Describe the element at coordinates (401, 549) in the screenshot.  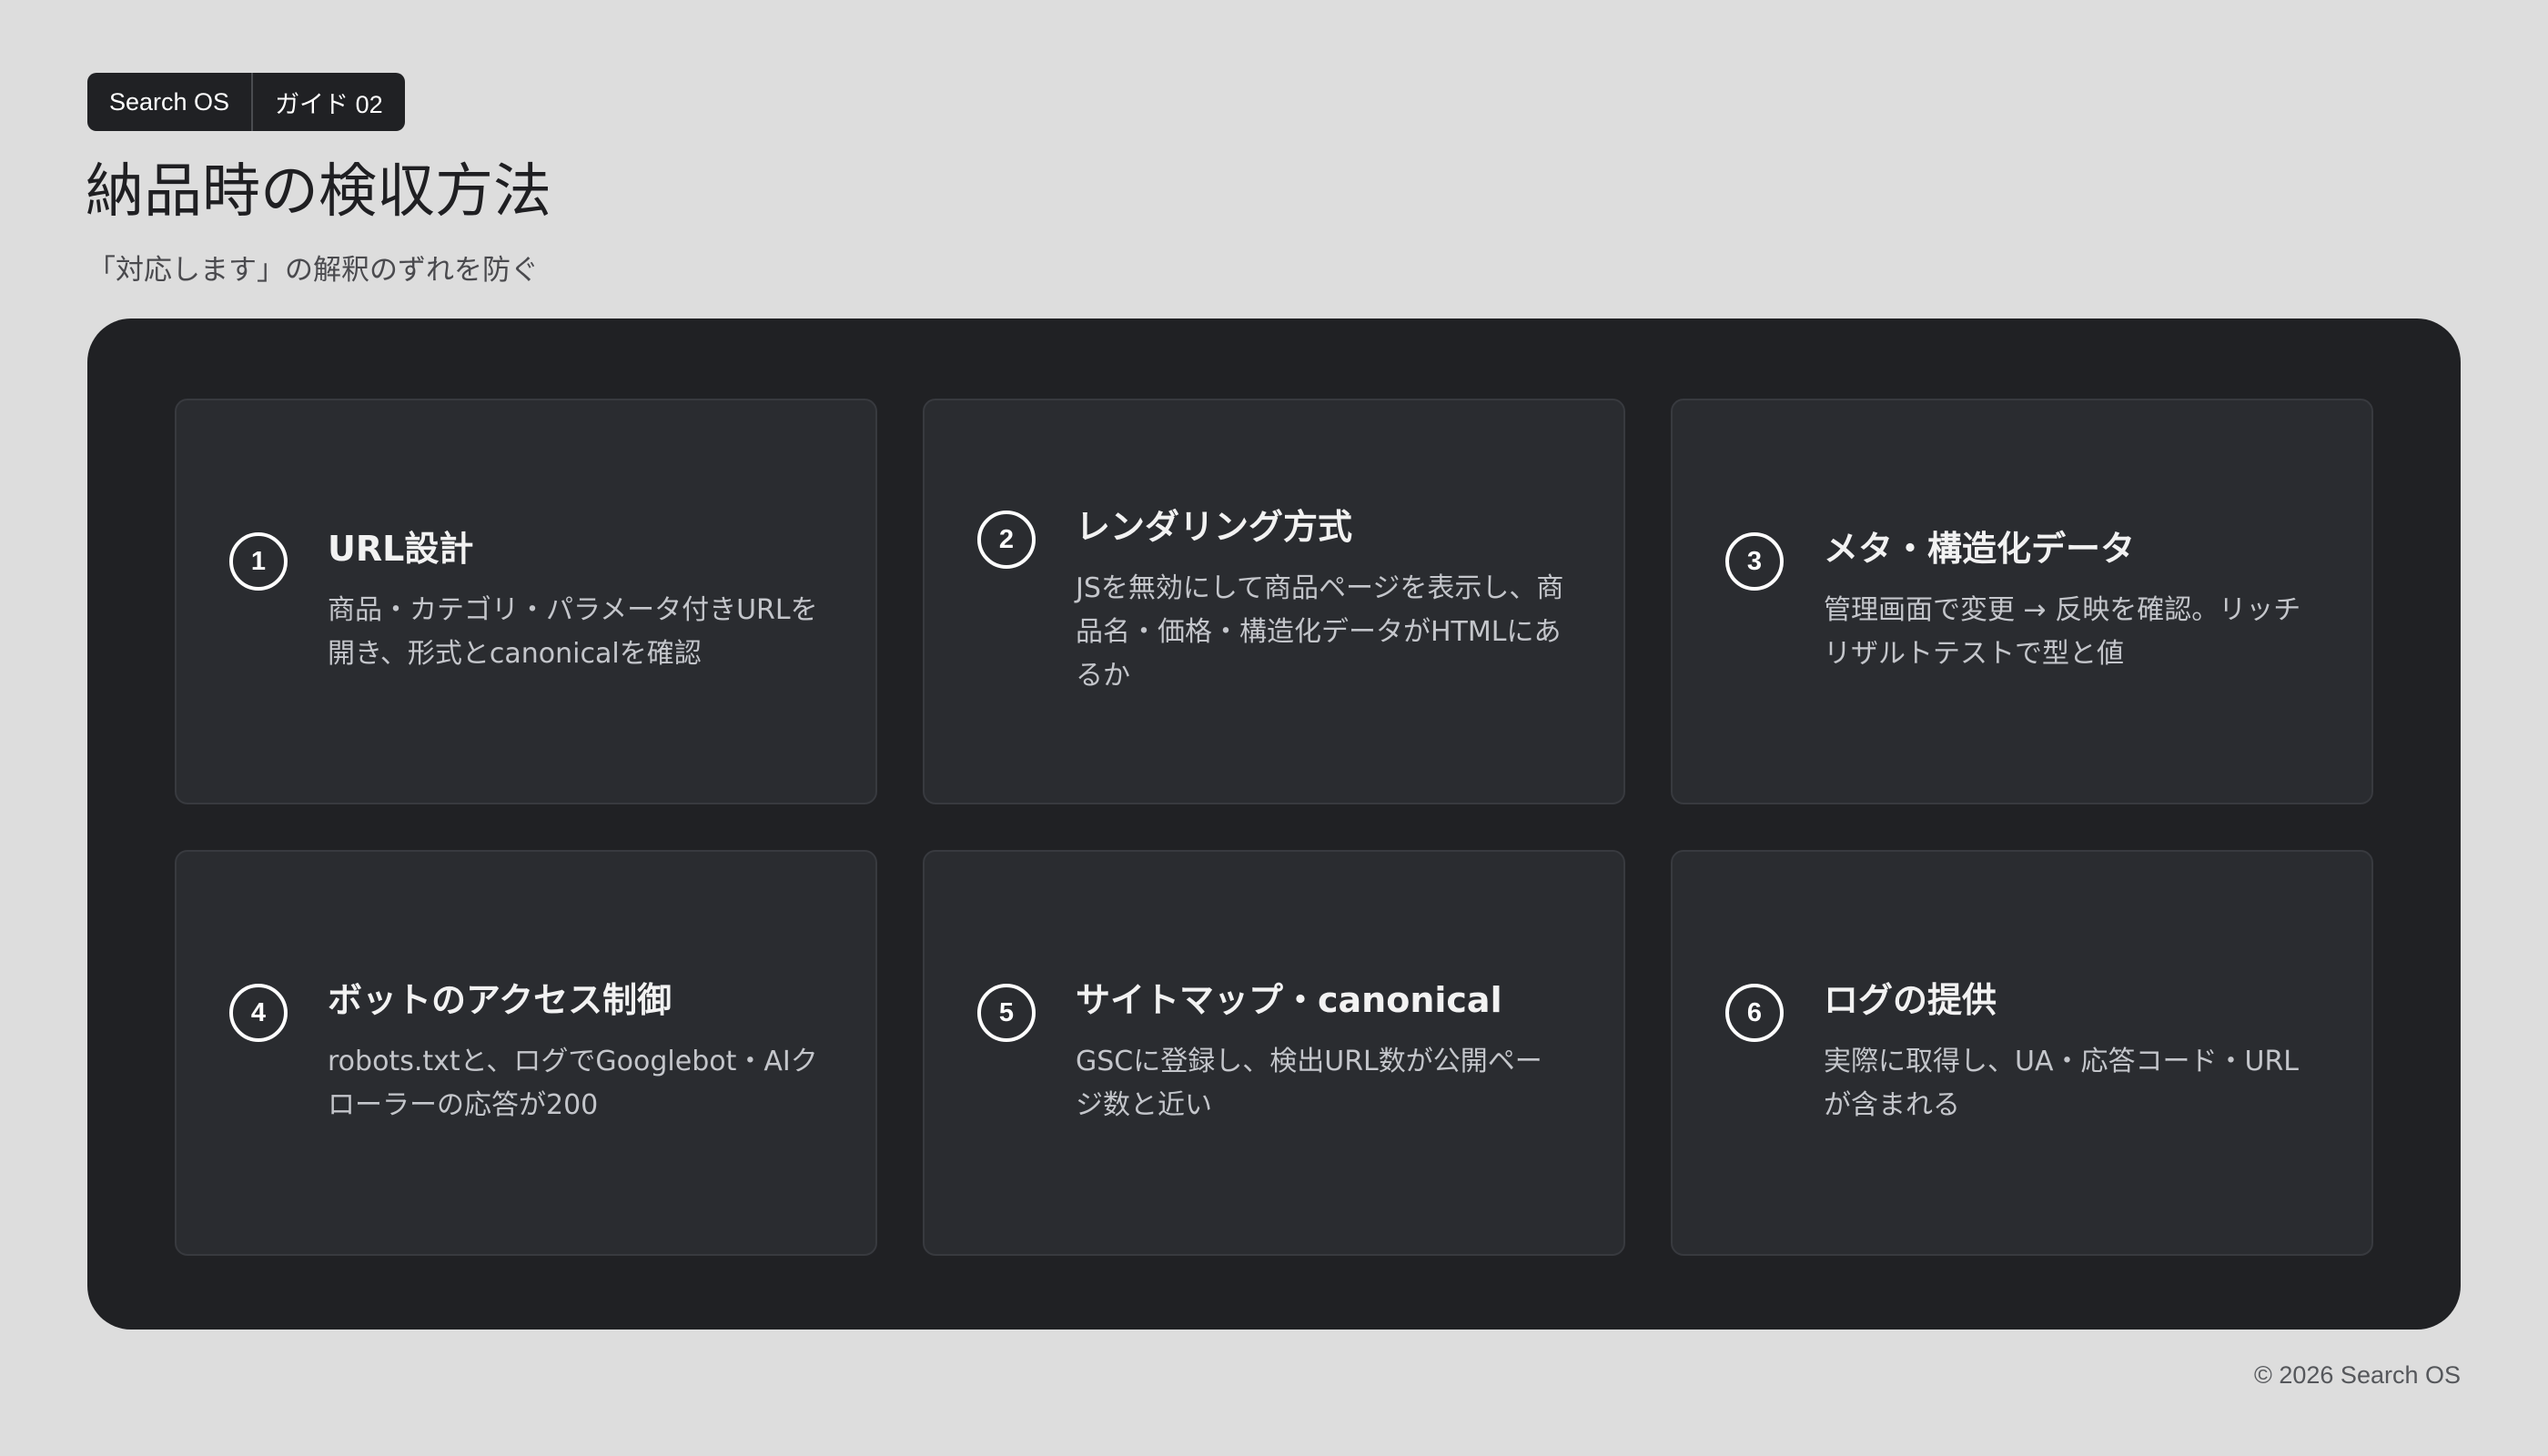
I see `check-card-title: URL設計` at that location.